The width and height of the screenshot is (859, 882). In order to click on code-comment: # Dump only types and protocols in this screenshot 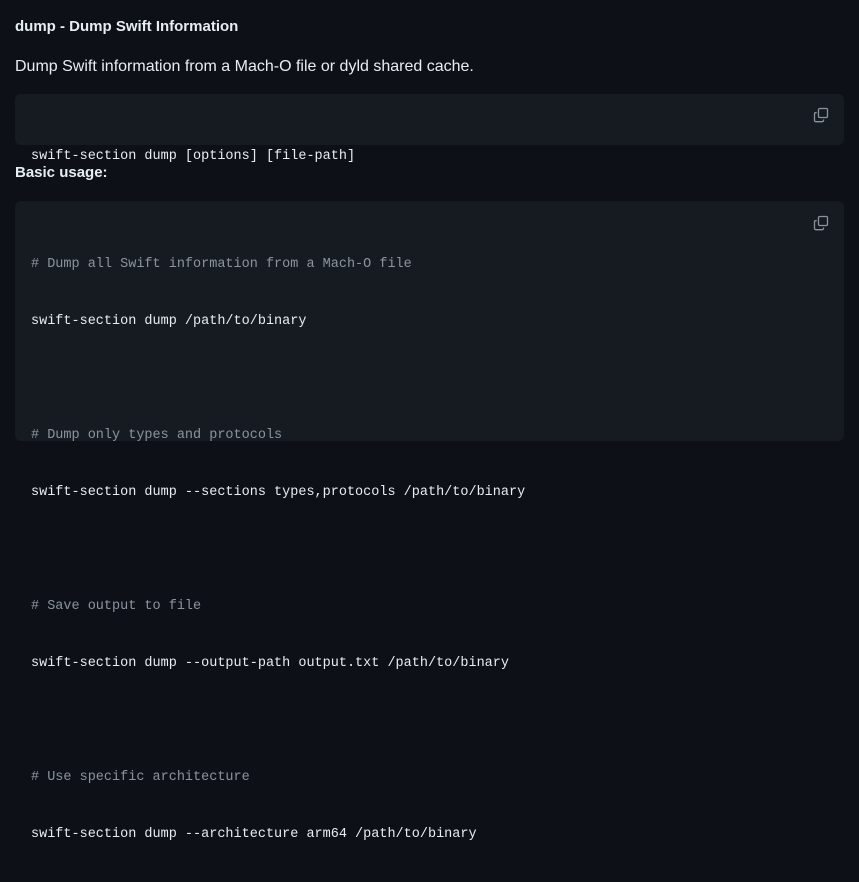, I will do `click(157, 435)`.